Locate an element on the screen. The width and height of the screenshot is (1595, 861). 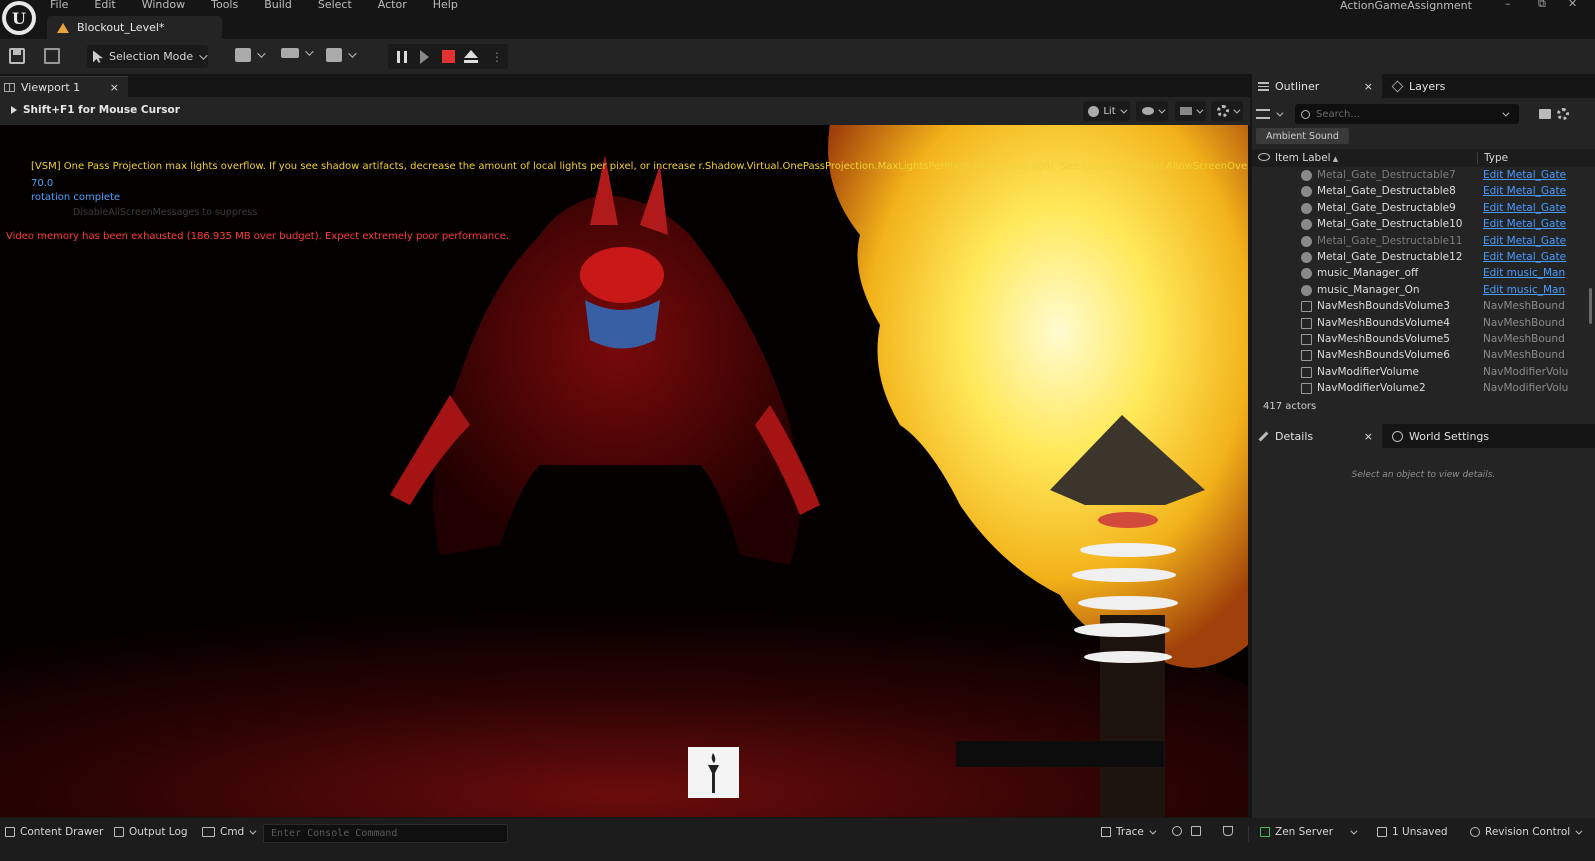
table-row: NavMeshBoundsVolume6 NavMeshBound is located at coordinates (1423, 355).